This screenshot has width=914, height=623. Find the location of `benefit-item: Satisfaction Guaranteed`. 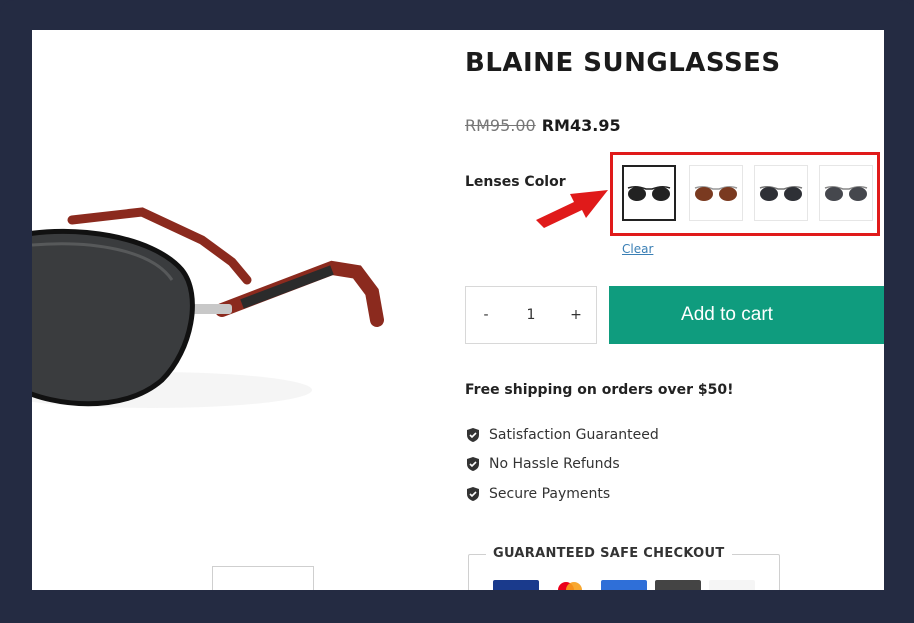

benefit-item: Satisfaction Guaranteed is located at coordinates (562, 435).